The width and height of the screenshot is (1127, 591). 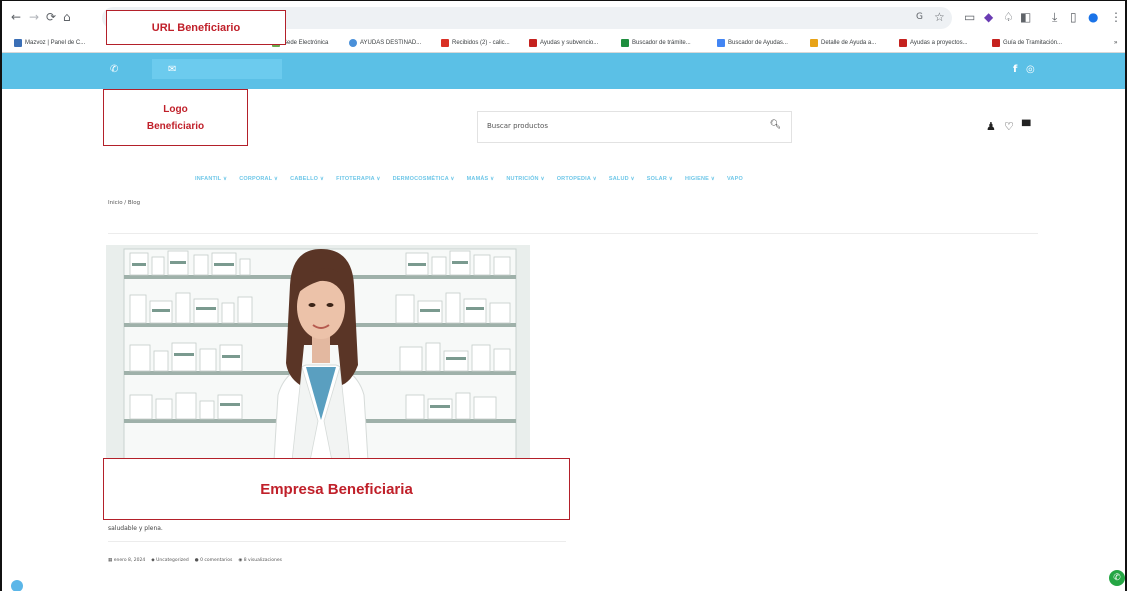 What do you see at coordinates (114, 69) in the screenshot?
I see `phone-icon: ✆` at bounding box center [114, 69].